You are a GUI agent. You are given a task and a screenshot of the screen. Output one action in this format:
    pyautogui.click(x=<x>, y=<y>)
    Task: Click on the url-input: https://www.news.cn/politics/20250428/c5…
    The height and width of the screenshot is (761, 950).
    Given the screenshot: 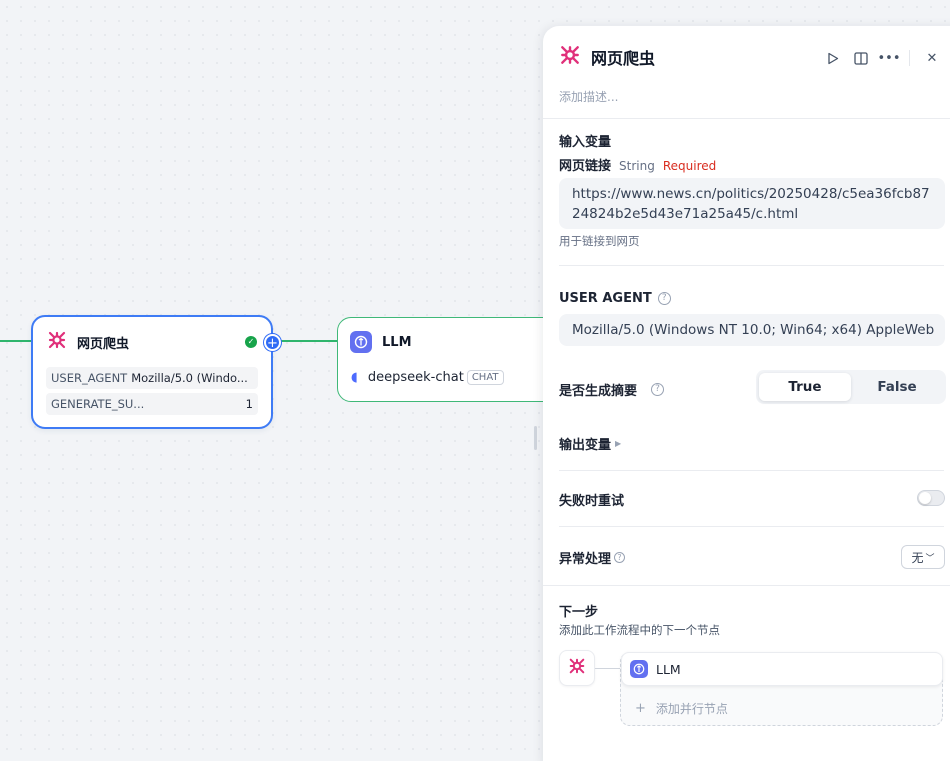 What is the action you would take?
    pyautogui.click(x=752, y=203)
    